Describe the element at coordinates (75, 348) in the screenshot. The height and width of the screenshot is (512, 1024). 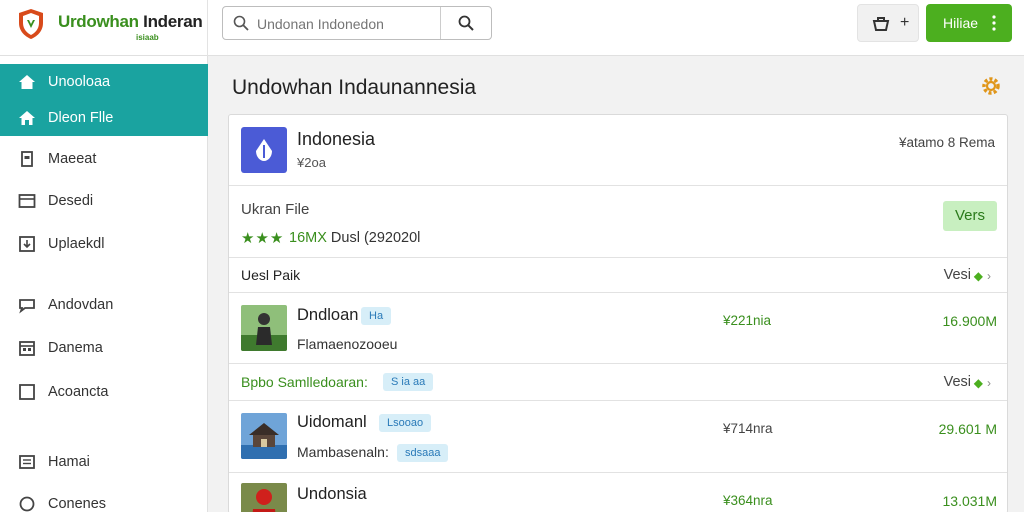
I see `sidebar-item-label: Danema` at that location.